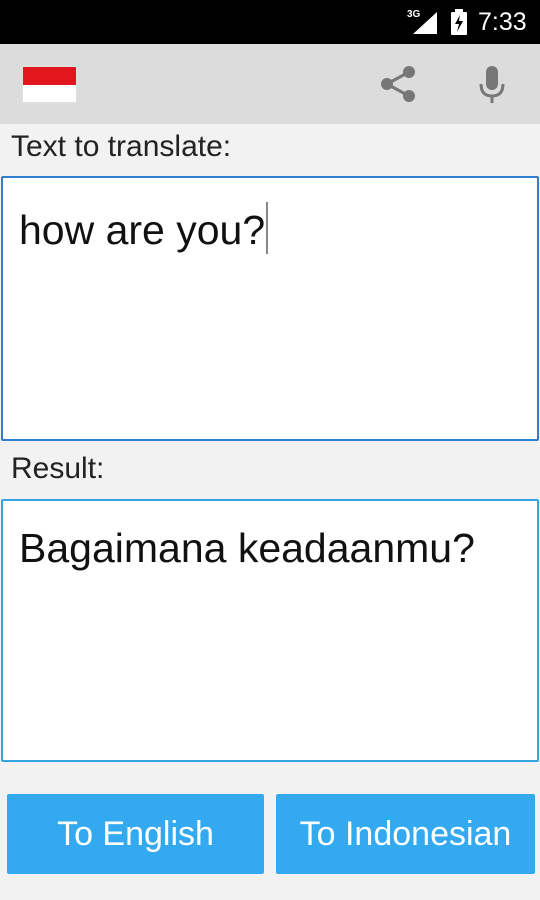  I want to click on input-label: Text to translate:, so click(121, 146).